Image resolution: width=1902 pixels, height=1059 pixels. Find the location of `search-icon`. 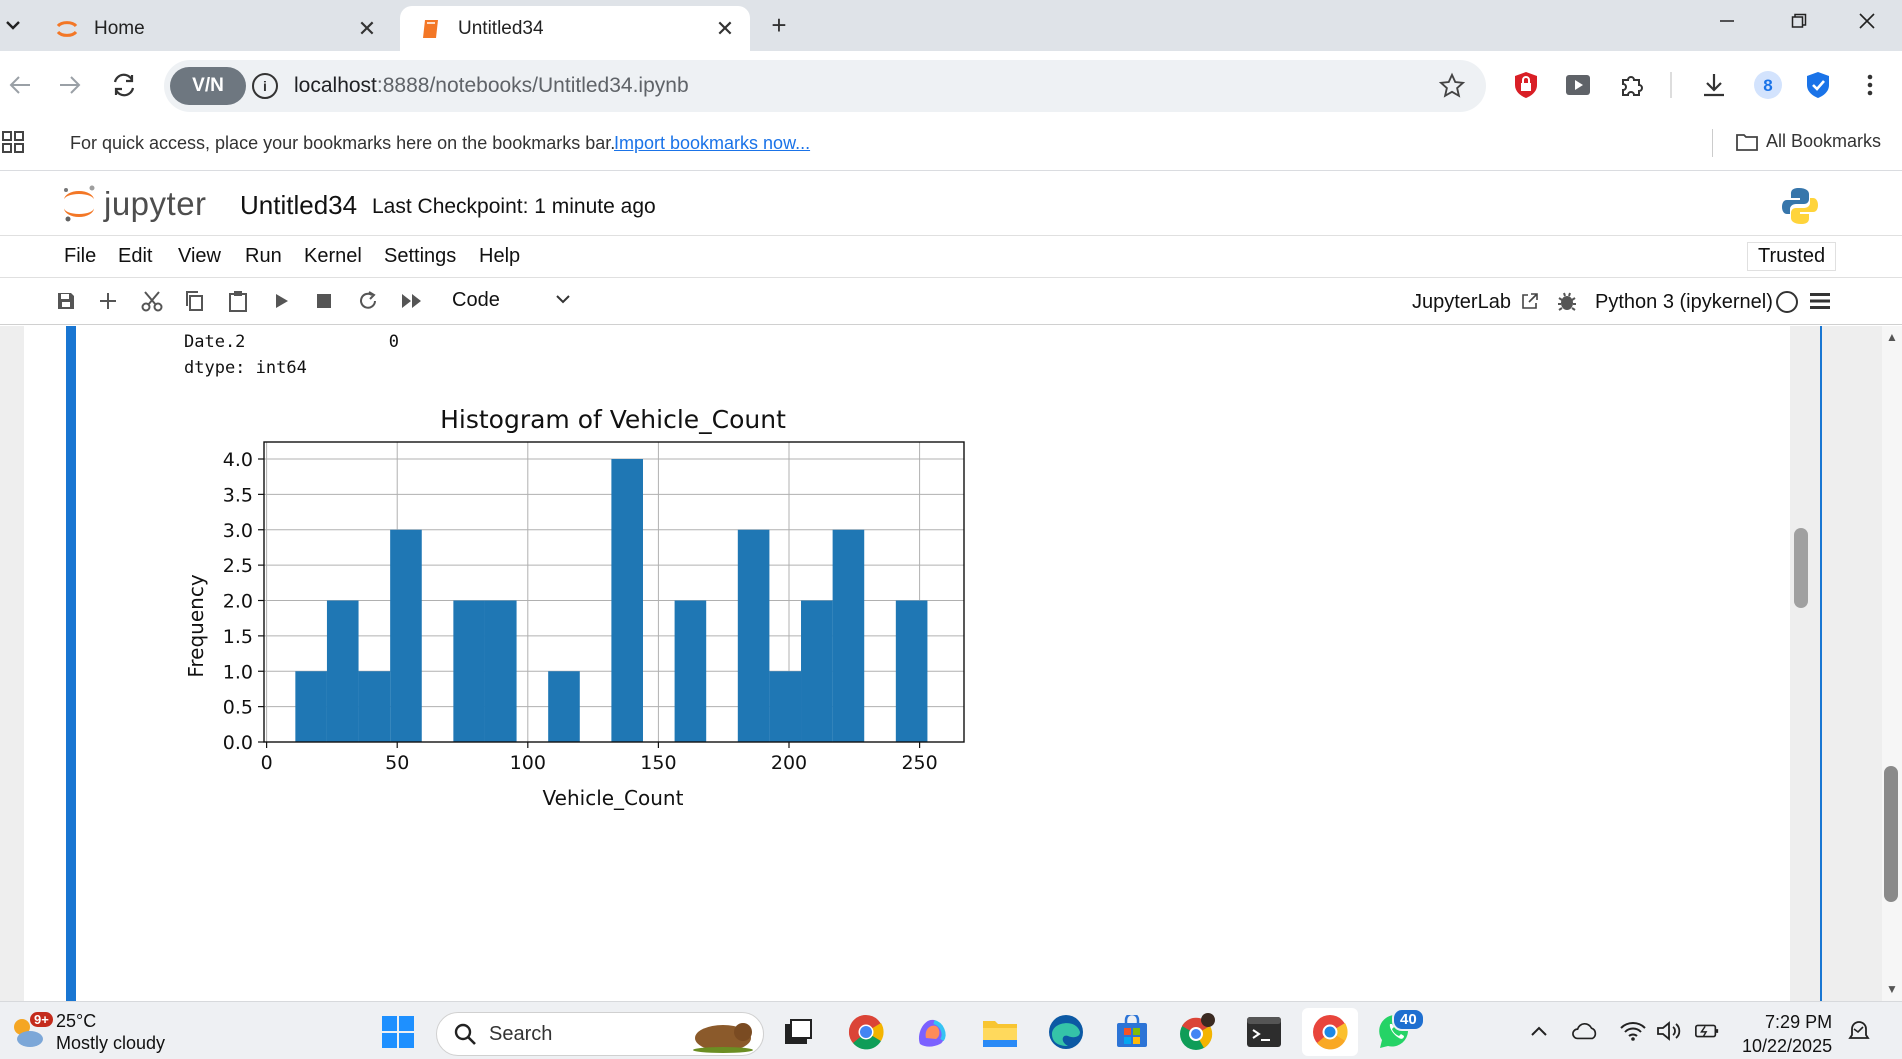

search-icon is located at coordinates (465, 1034).